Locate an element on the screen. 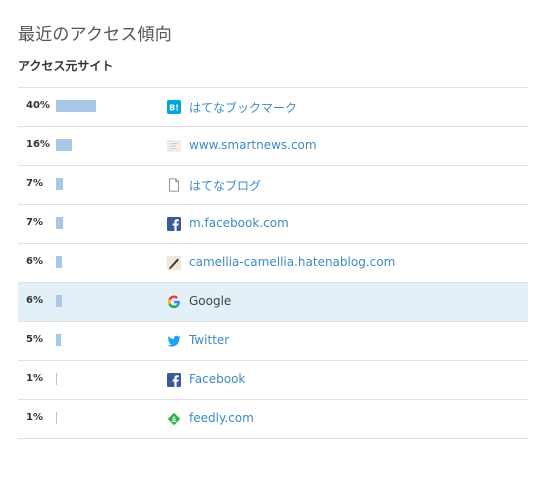 Image resolution: width=548 pixels, height=490 pixels. referrer-section-title: アクセス元サイト is located at coordinates (66, 66).